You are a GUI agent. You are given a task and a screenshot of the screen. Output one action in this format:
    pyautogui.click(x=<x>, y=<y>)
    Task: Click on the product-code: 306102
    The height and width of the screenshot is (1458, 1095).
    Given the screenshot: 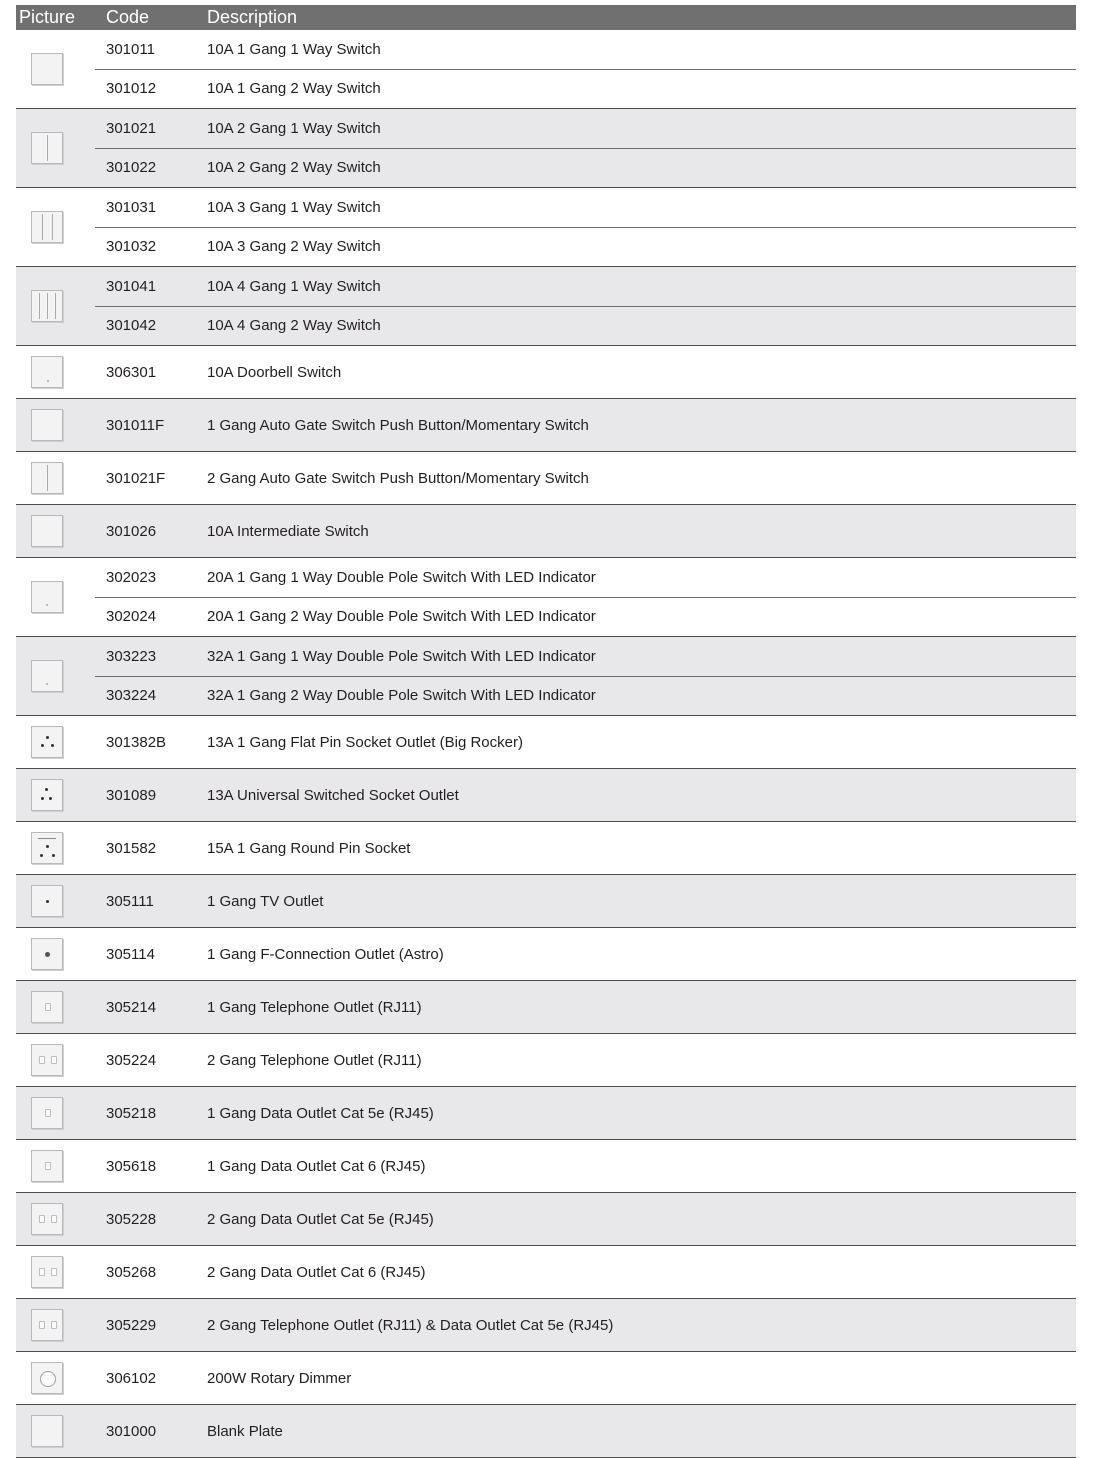 What is the action you would take?
    pyautogui.click(x=131, y=1378)
    